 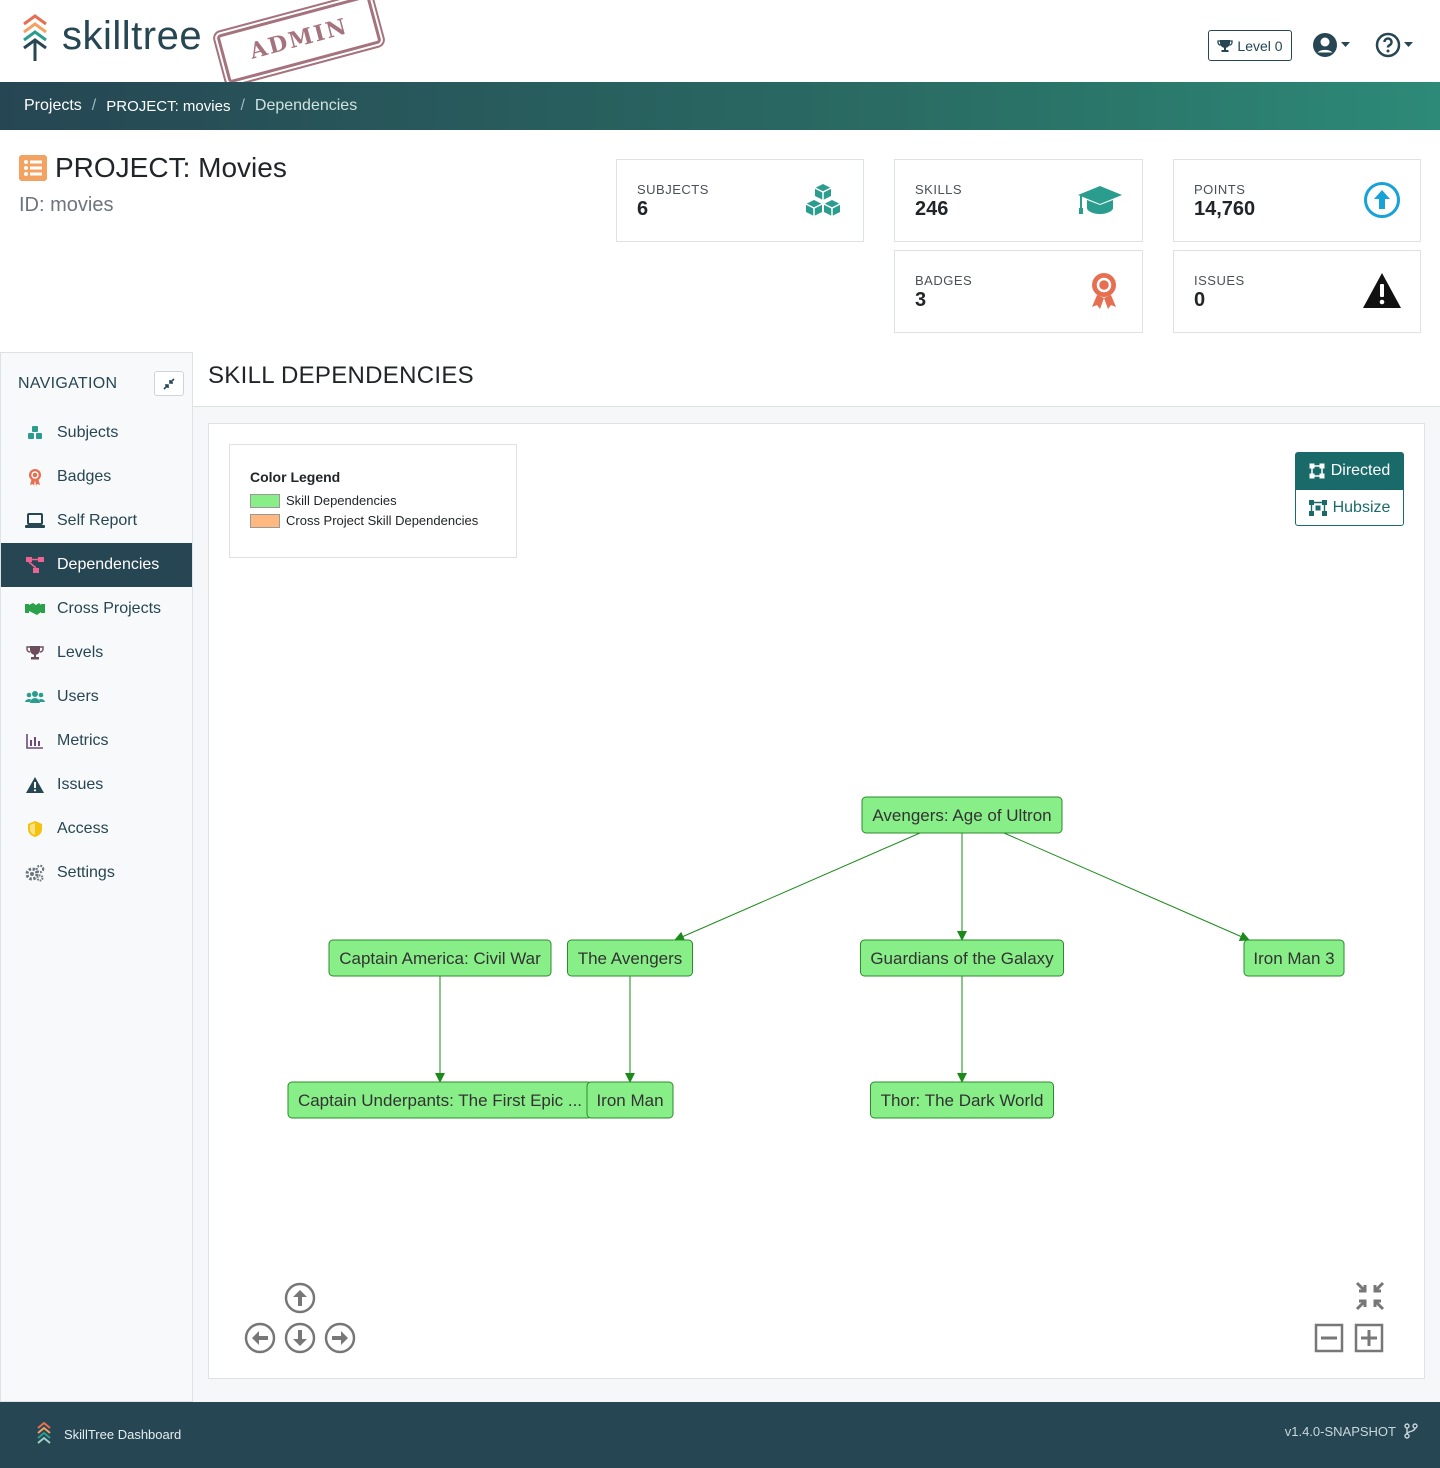 I want to click on trophy-icon, so click(x=35, y=653).